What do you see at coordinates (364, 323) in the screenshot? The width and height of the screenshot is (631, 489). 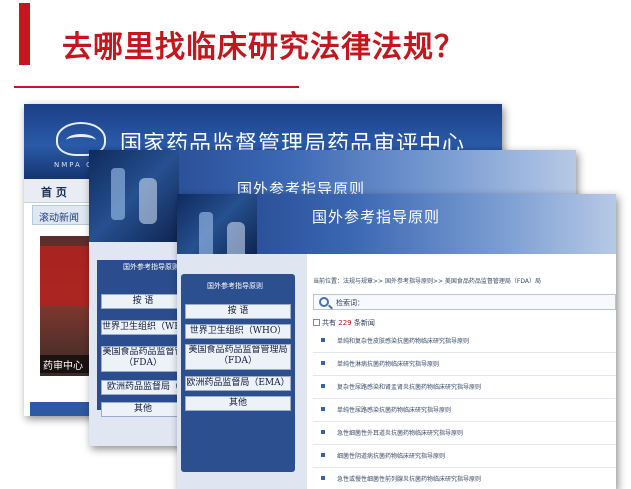 I see `count-suffix: 条新闻` at bounding box center [364, 323].